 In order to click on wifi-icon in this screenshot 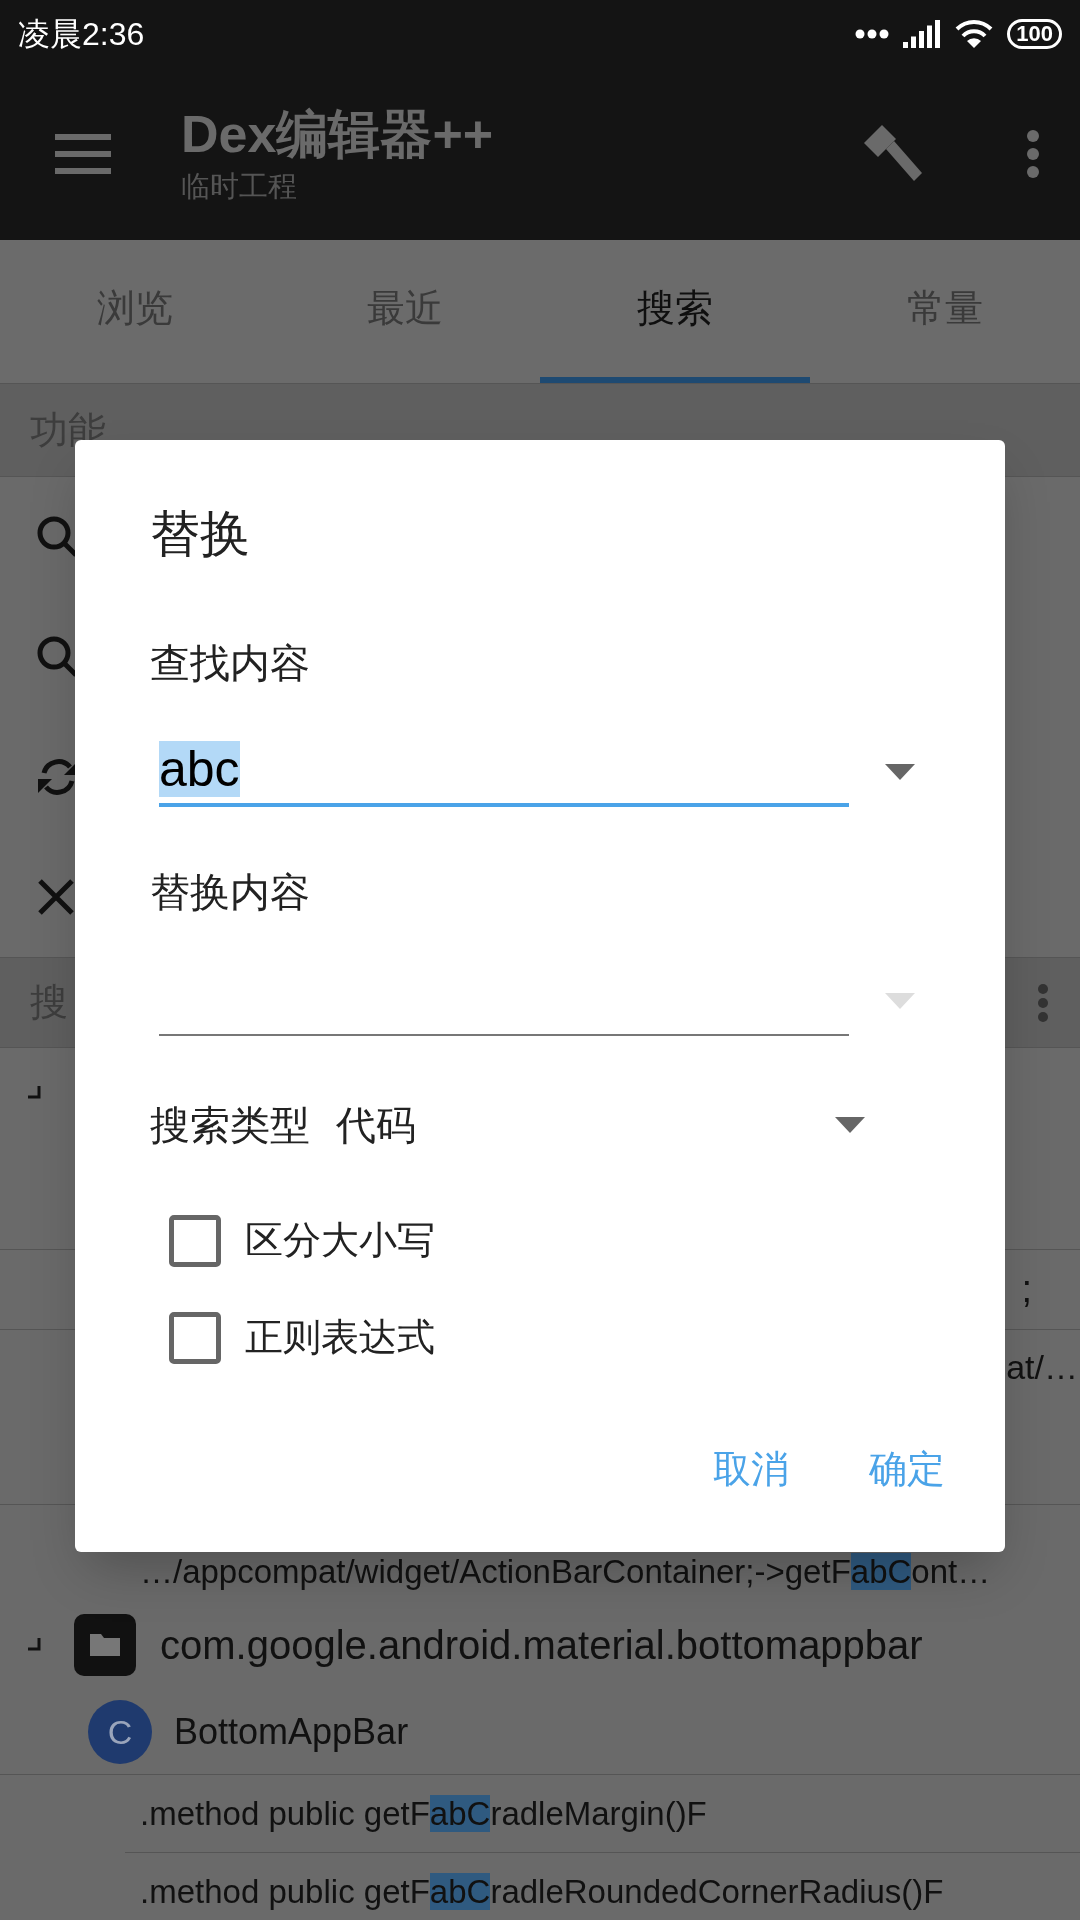, I will do `click(974, 33)`.